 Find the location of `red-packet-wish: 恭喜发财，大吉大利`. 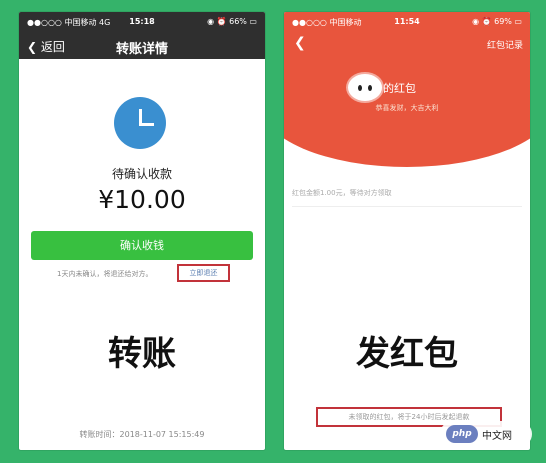

red-packet-wish: 恭喜发财，大吉大利 is located at coordinates (407, 108).